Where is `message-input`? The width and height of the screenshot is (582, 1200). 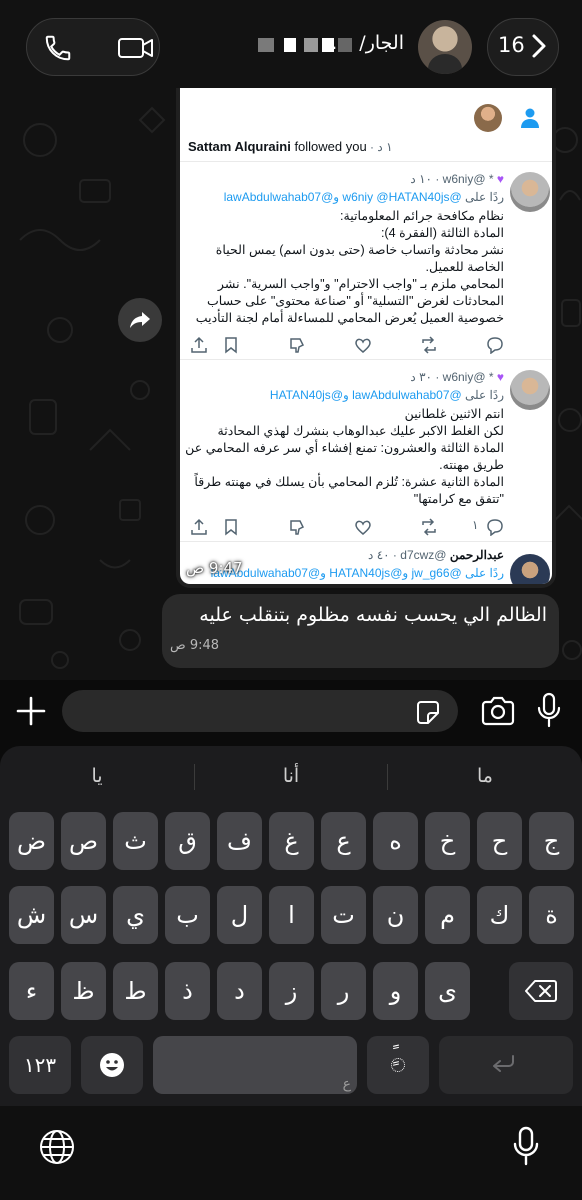 message-input is located at coordinates (260, 711).